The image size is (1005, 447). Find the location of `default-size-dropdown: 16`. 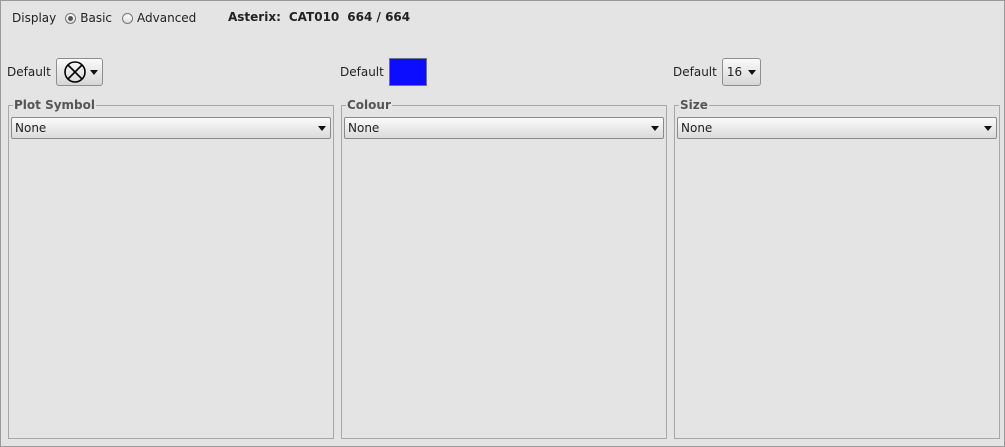

default-size-dropdown: 16 is located at coordinates (741, 72).